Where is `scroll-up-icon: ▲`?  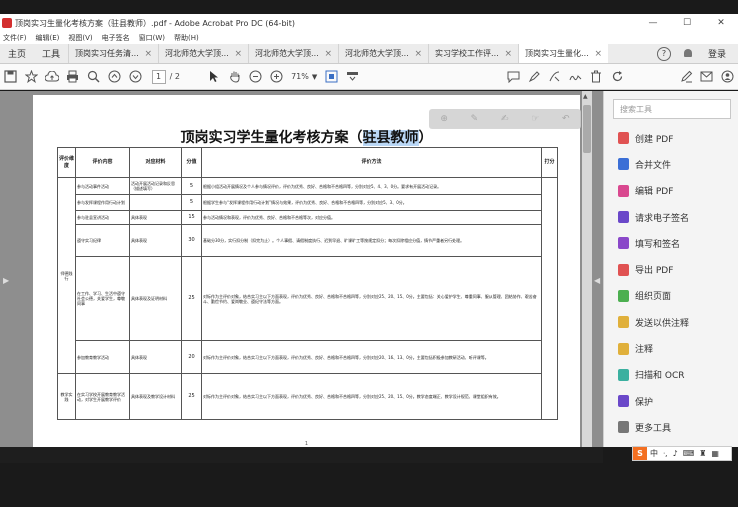 scroll-up-icon: ▲ is located at coordinates (585, 96).